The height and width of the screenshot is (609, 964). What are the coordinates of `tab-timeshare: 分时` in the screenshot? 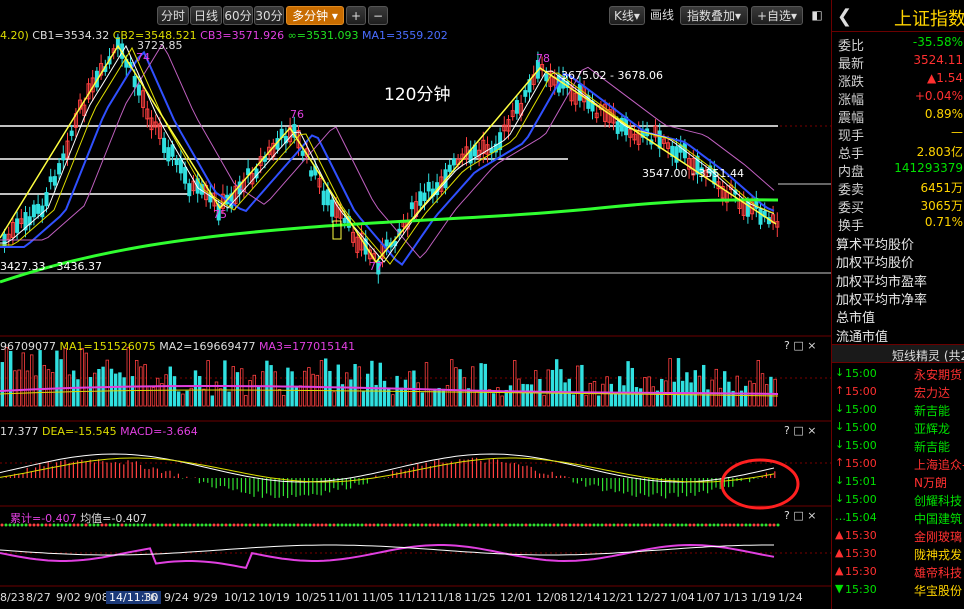 It's located at (173, 15).